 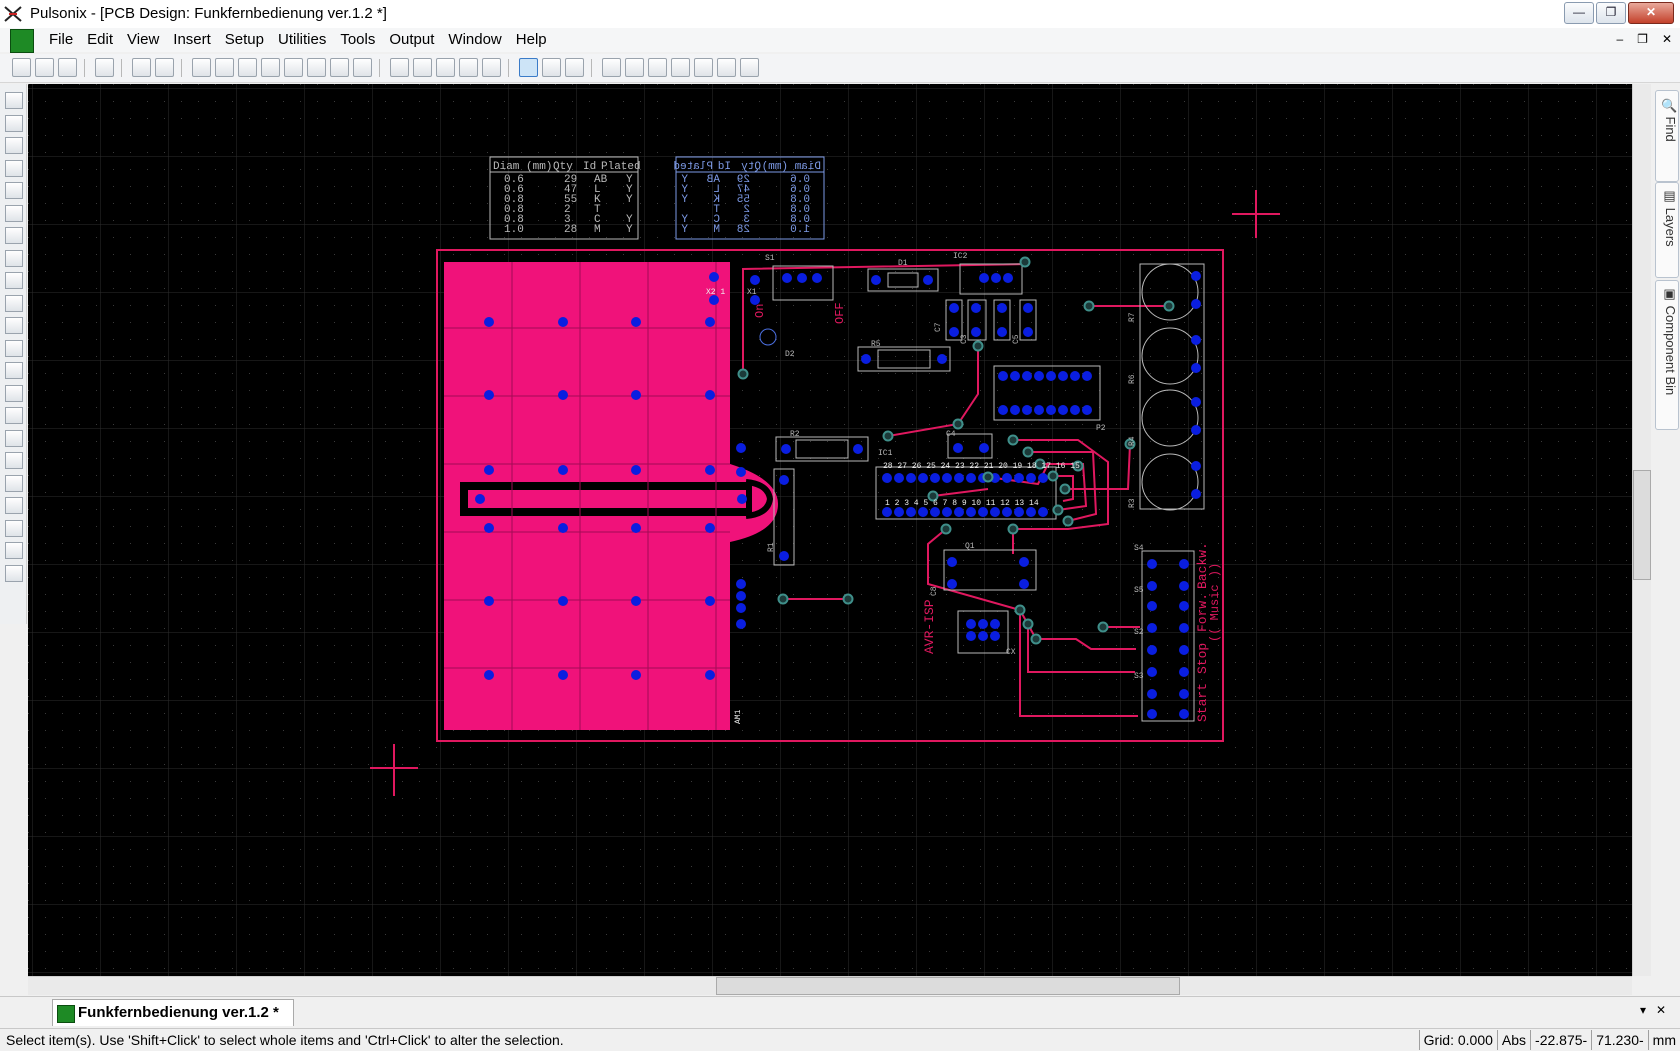 I want to click on copper-icon, so click(x=14, y=213).